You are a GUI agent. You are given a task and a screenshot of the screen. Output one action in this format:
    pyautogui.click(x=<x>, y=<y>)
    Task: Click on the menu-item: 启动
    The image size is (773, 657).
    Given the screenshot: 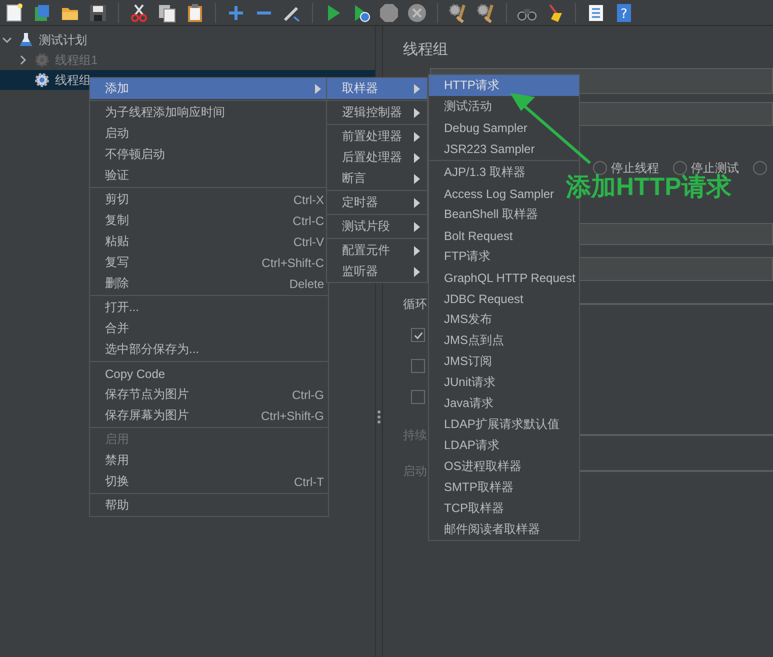 What is the action you would take?
    pyautogui.click(x=209, y=133)
    